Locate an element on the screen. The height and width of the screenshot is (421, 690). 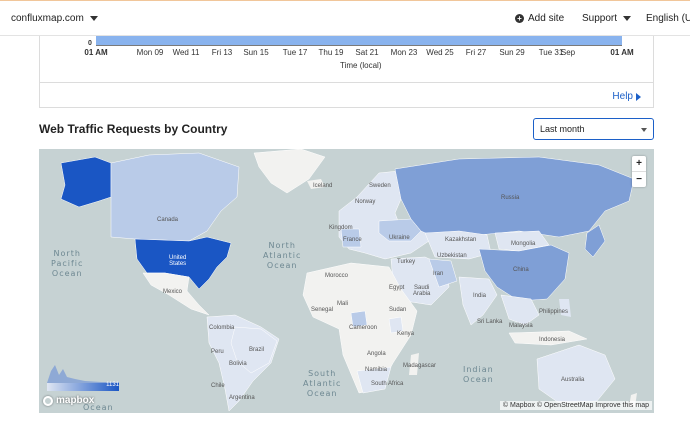
x-tick-label: Fri 27 is located at coordinates (476, 52).